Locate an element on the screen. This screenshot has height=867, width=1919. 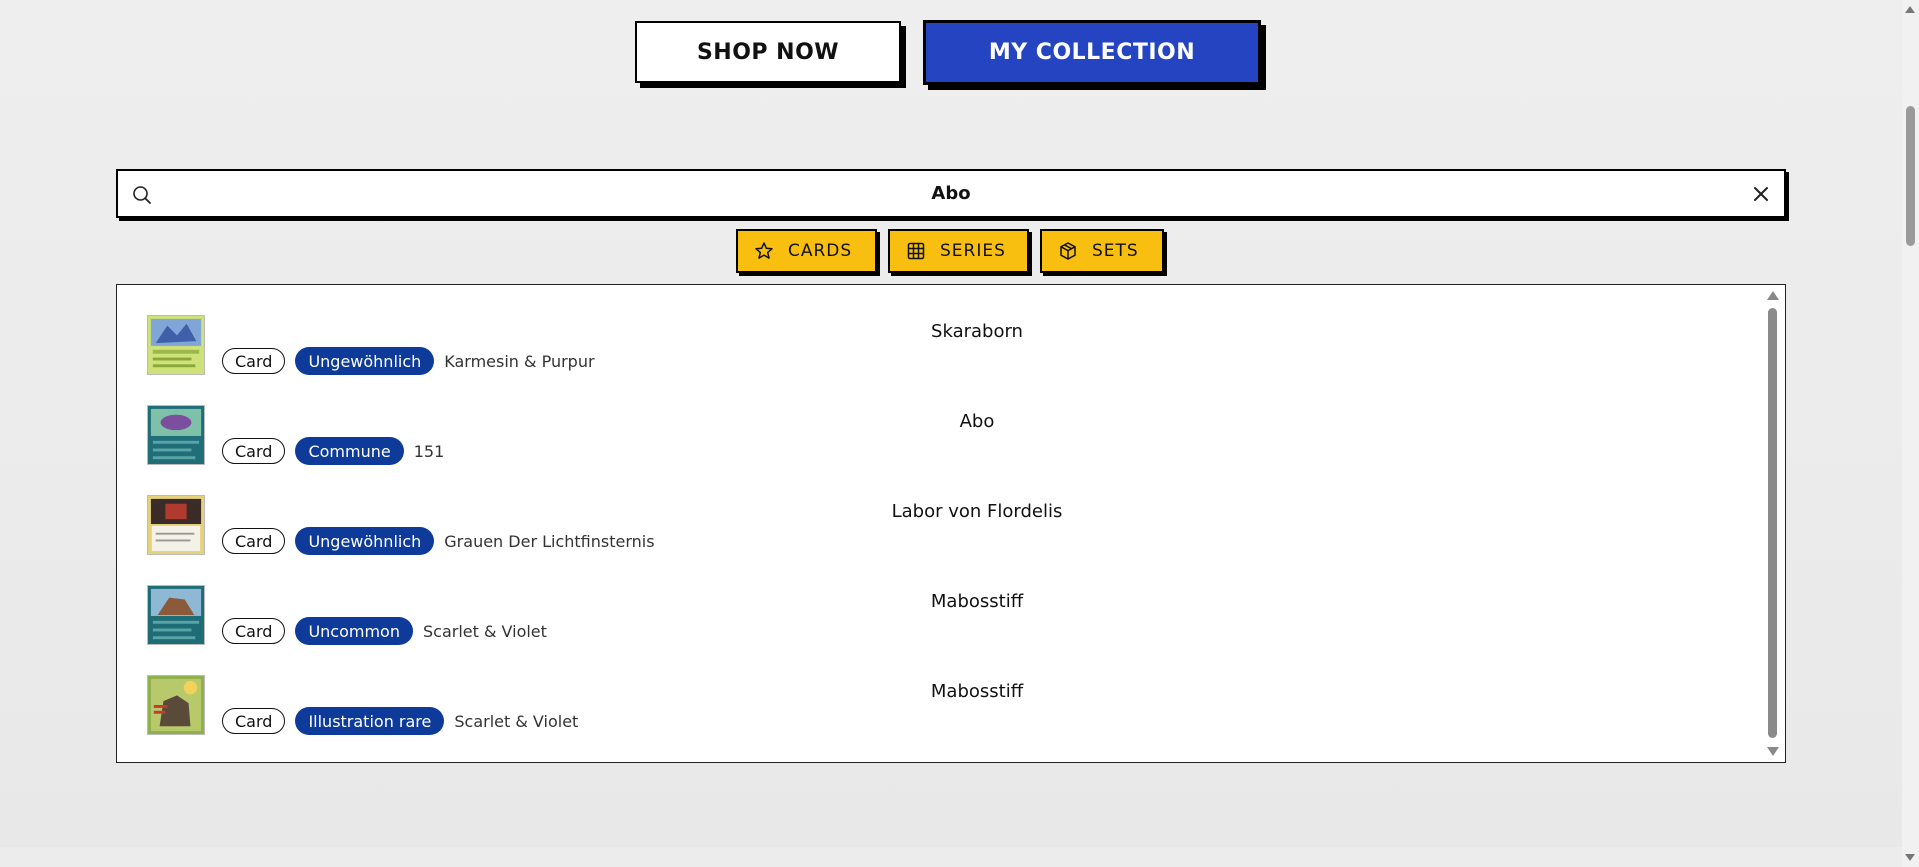
page-scroll-up-icon is located at coordinates (1910, 9).